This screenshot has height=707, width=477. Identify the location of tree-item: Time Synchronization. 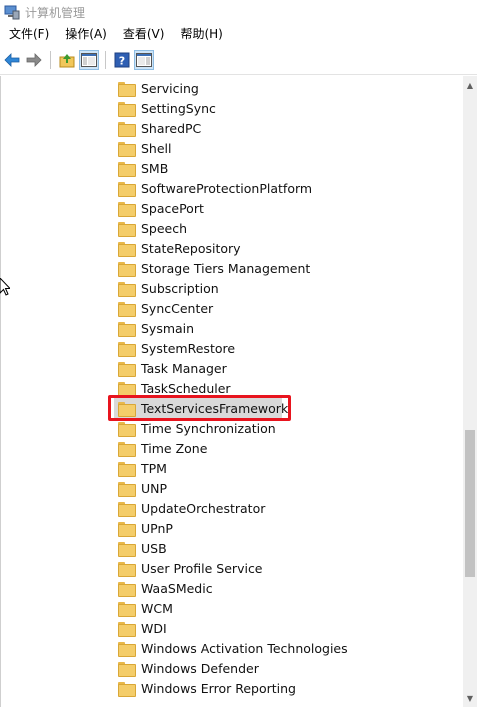
(197, 428).